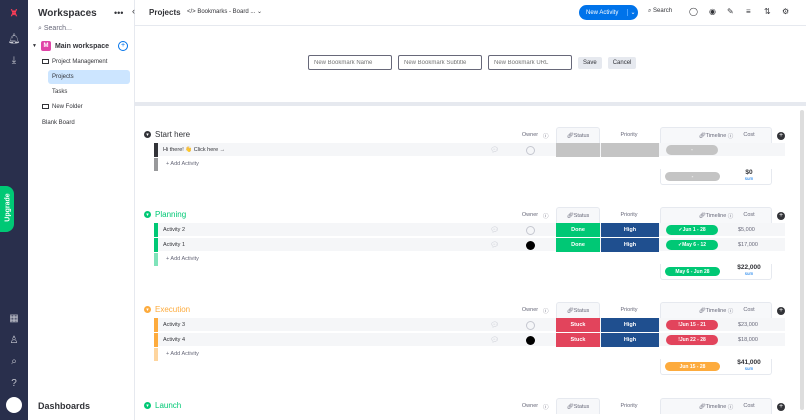 This screenshot has height=420, width=806. I want to click on timeline-pill: ✓ May 6 - 12, so click(692, 245).